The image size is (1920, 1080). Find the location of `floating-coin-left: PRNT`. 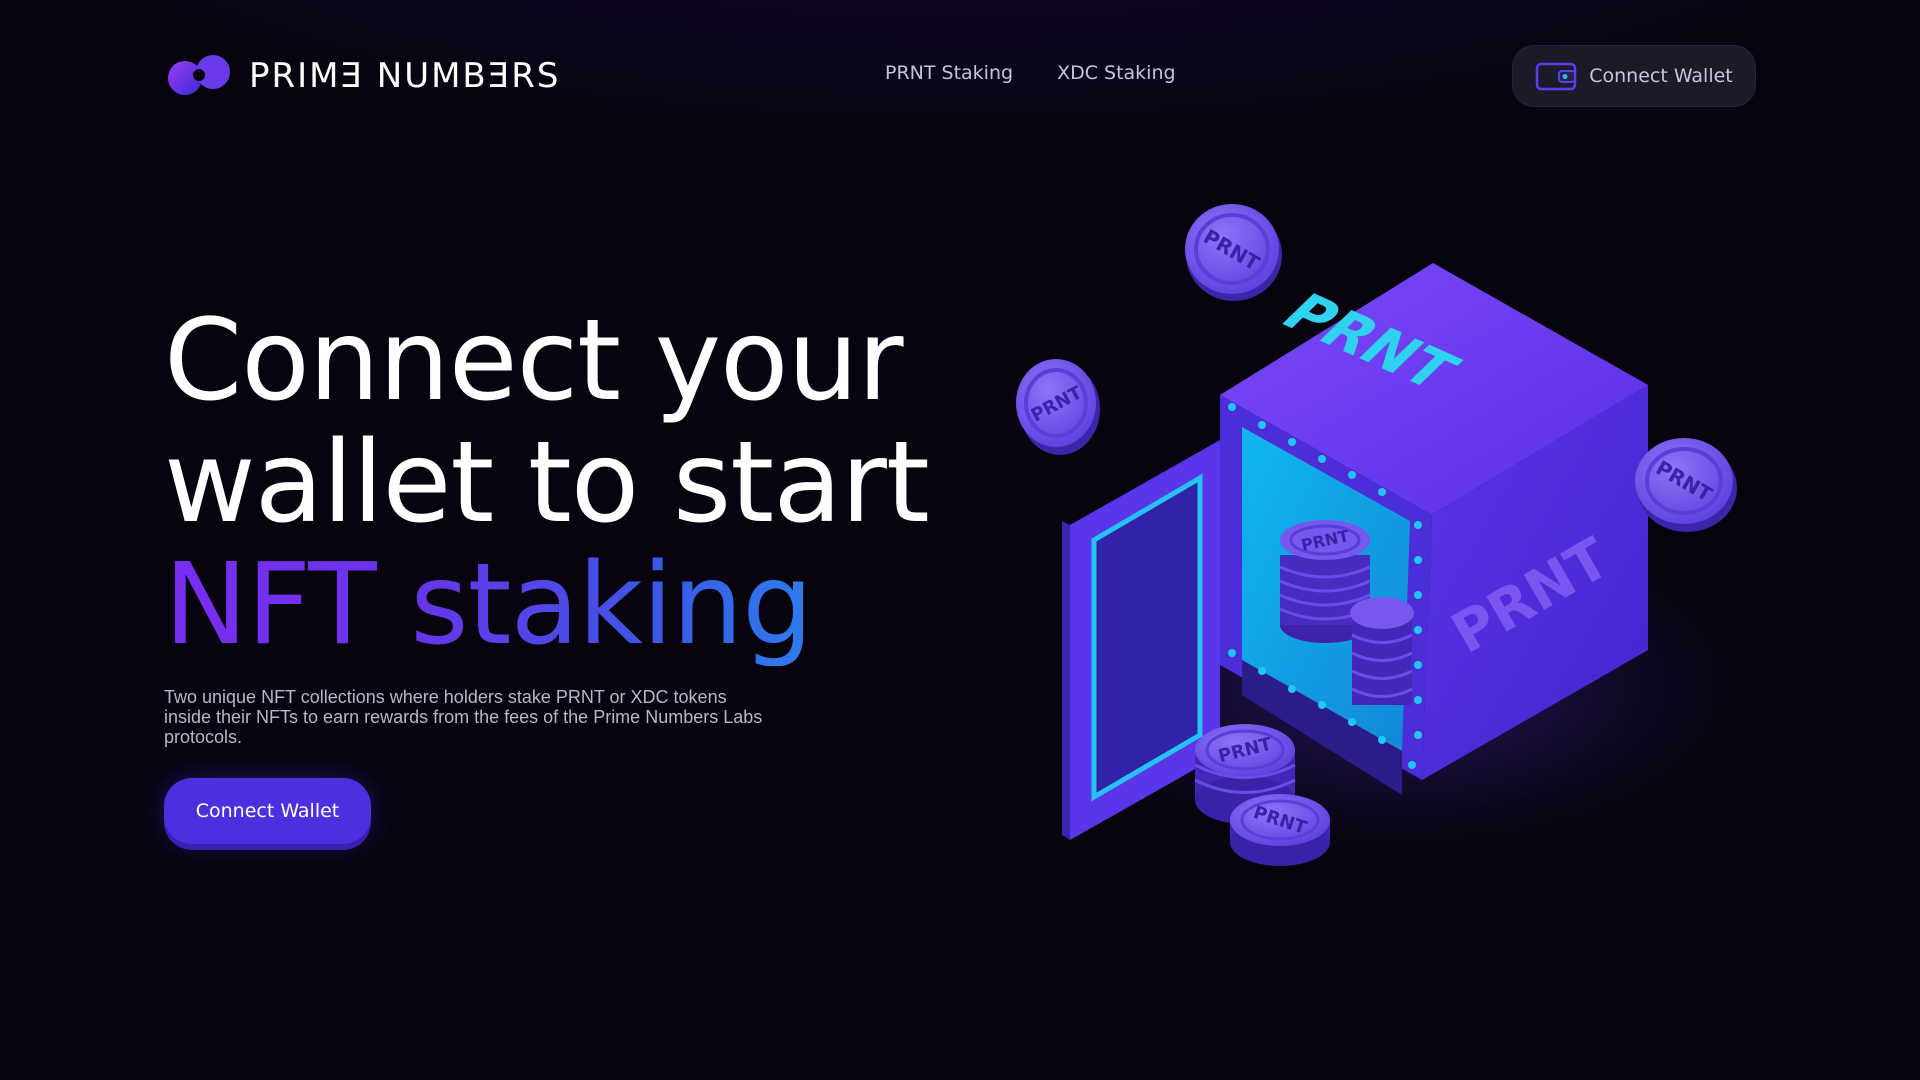

floating-coin-left: PRNT is located at coordinates (1058, 407).